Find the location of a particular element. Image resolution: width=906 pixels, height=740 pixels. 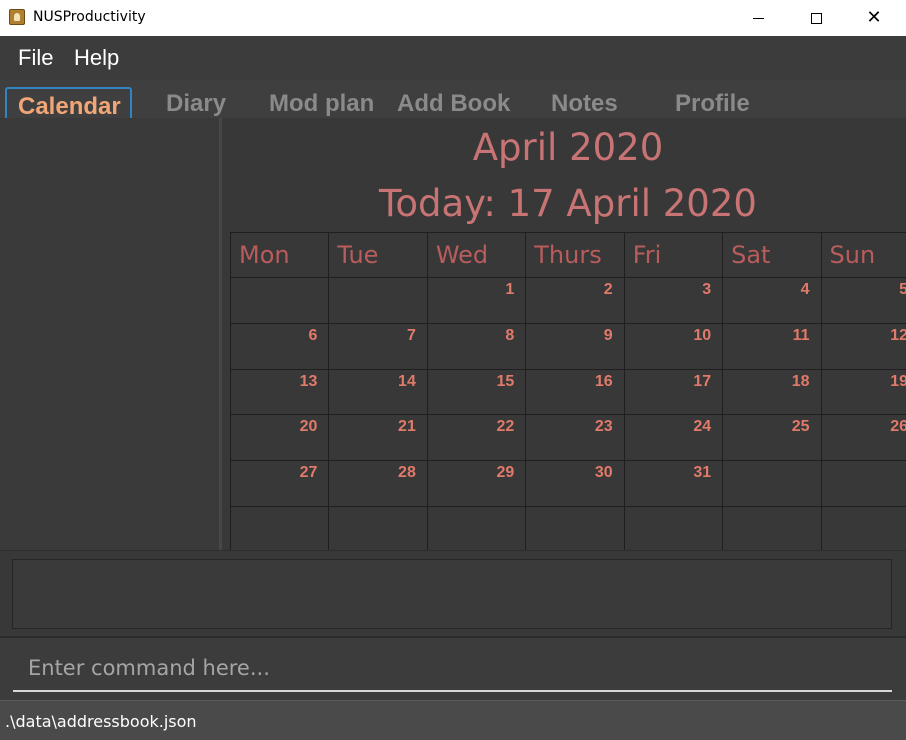

command-input is located at coordinates (452, 669).